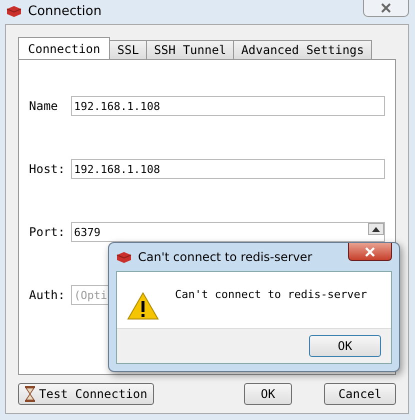 The height and width of the screenshot is (420, 415). I want to click on port-spinbox: 6379, so click(228, 232).